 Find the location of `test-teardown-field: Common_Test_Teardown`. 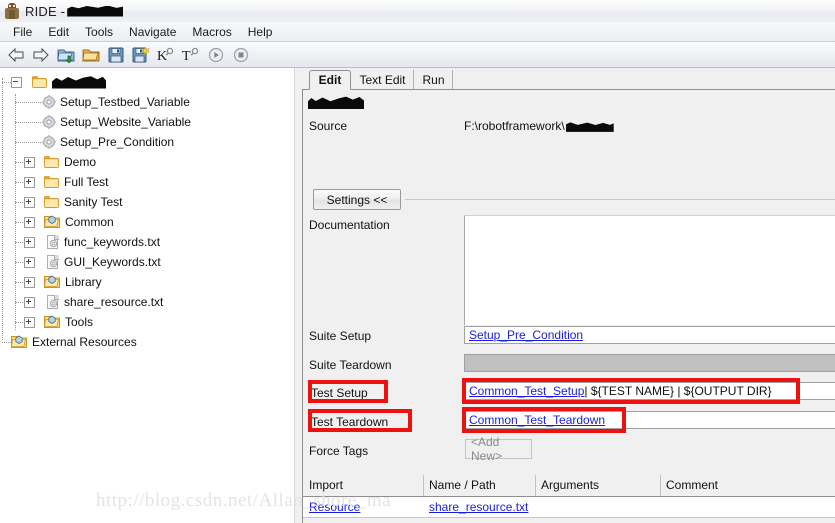

test-teardown-field: Common_Test_Teardown is located at coordinates (649, 420).